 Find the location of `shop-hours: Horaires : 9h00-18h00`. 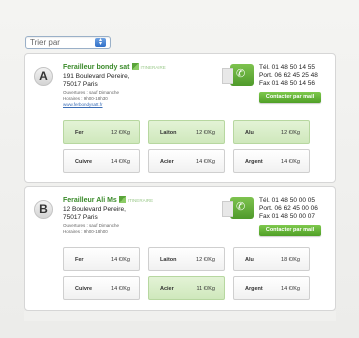

shop-hours: Horaires : 9h00-18h00 is located at coordinates (85, 231).